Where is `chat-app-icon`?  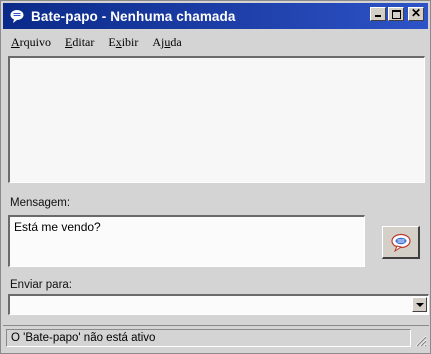 chat-app-icon is located at coordinates (17, 16).